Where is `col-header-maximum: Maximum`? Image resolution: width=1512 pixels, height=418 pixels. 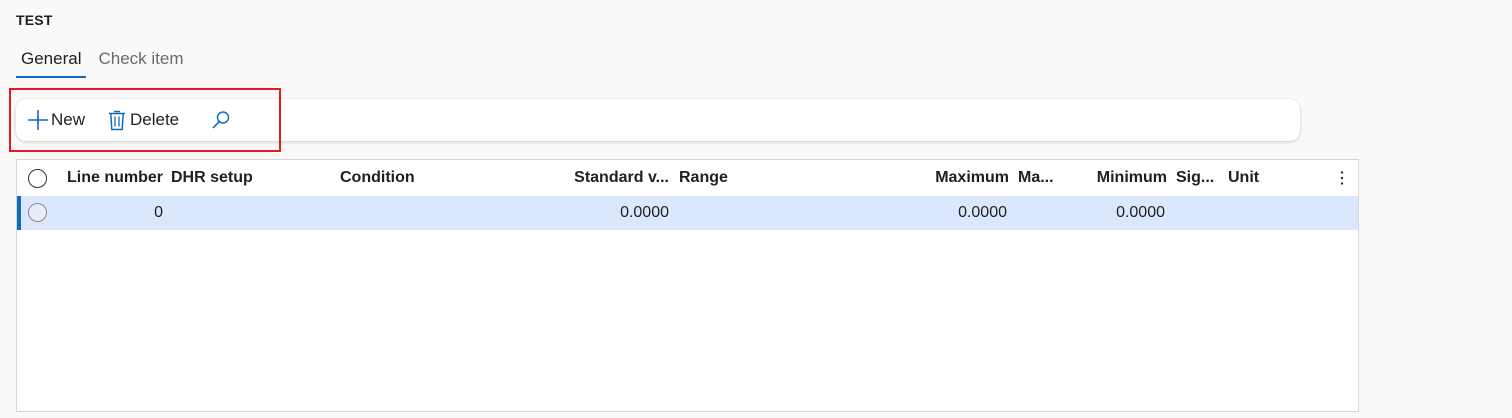
col-header-maximum: Maximum is located at coordinates (953, 178).